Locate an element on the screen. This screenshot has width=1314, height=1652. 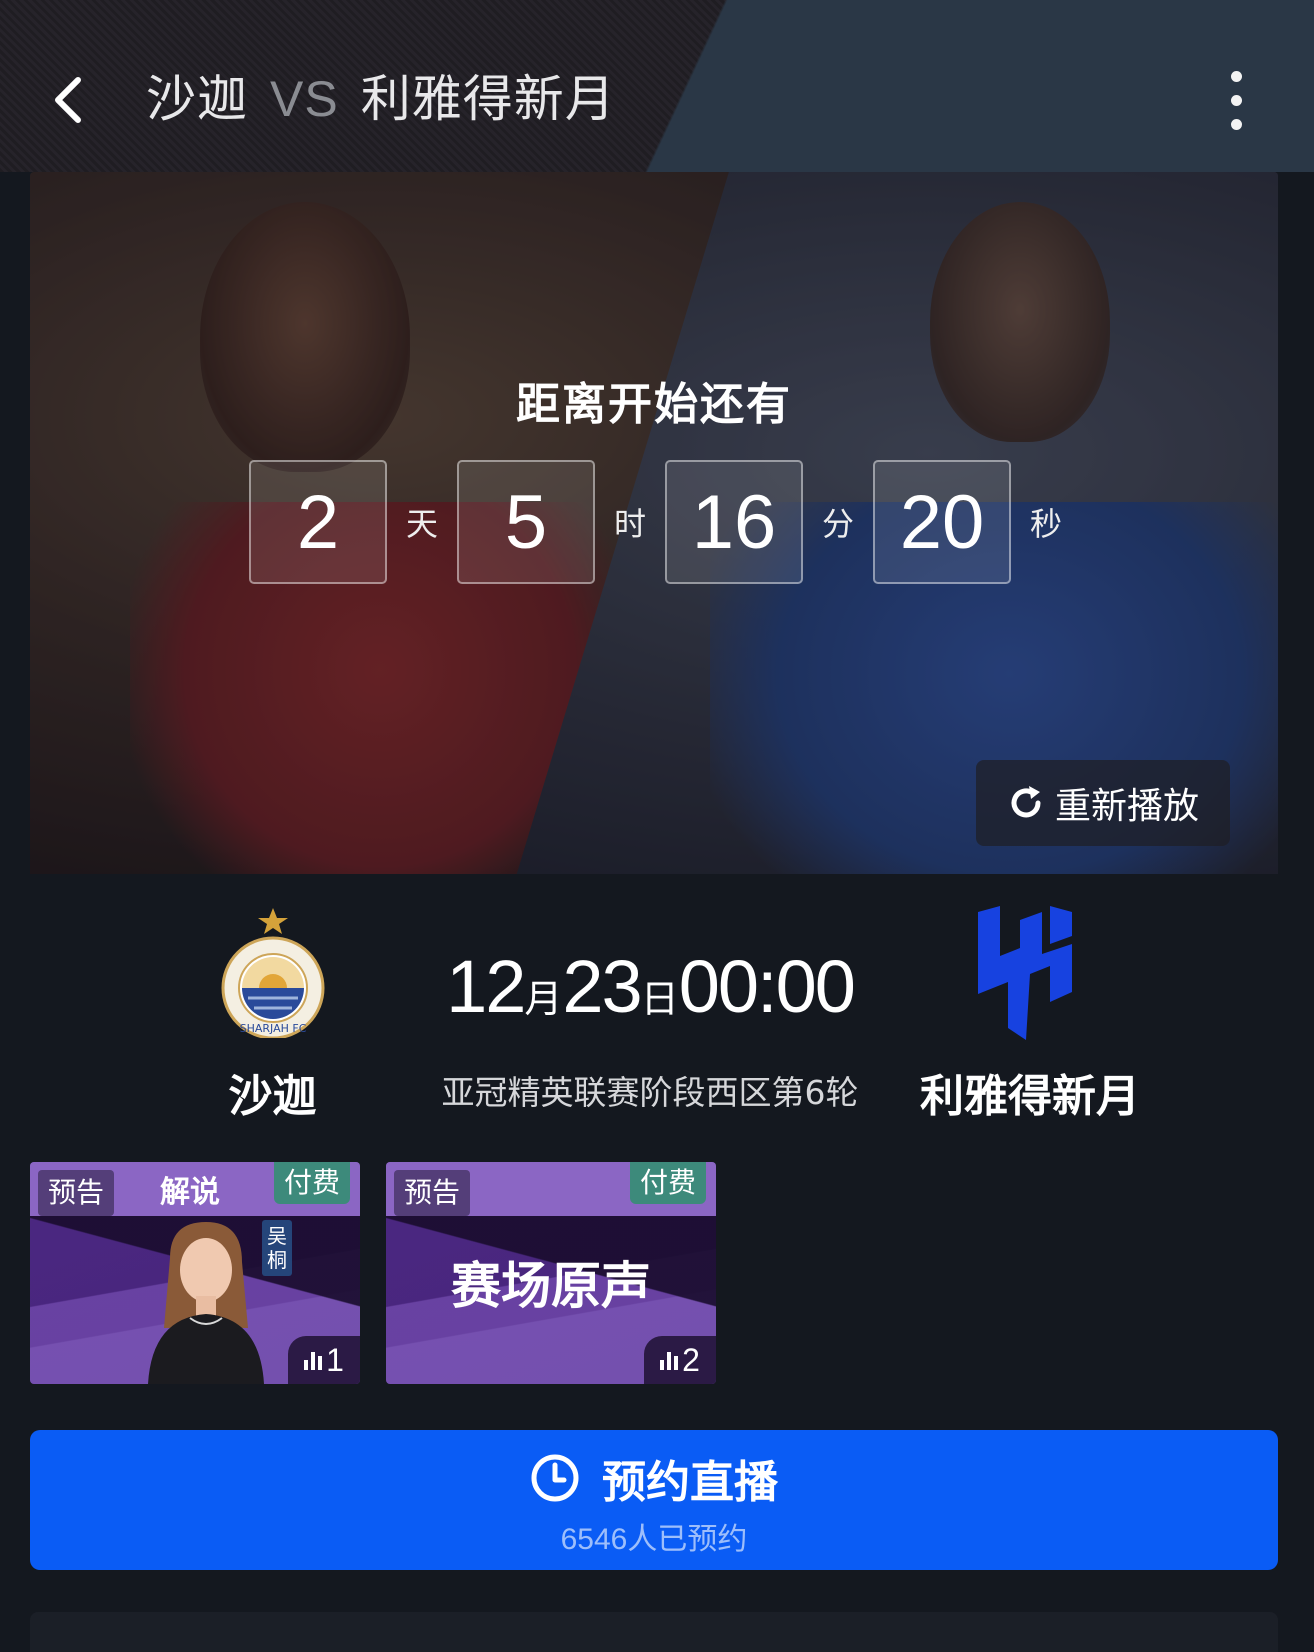
replay-label: 重新播放 is located at coordinates (1126, 806).